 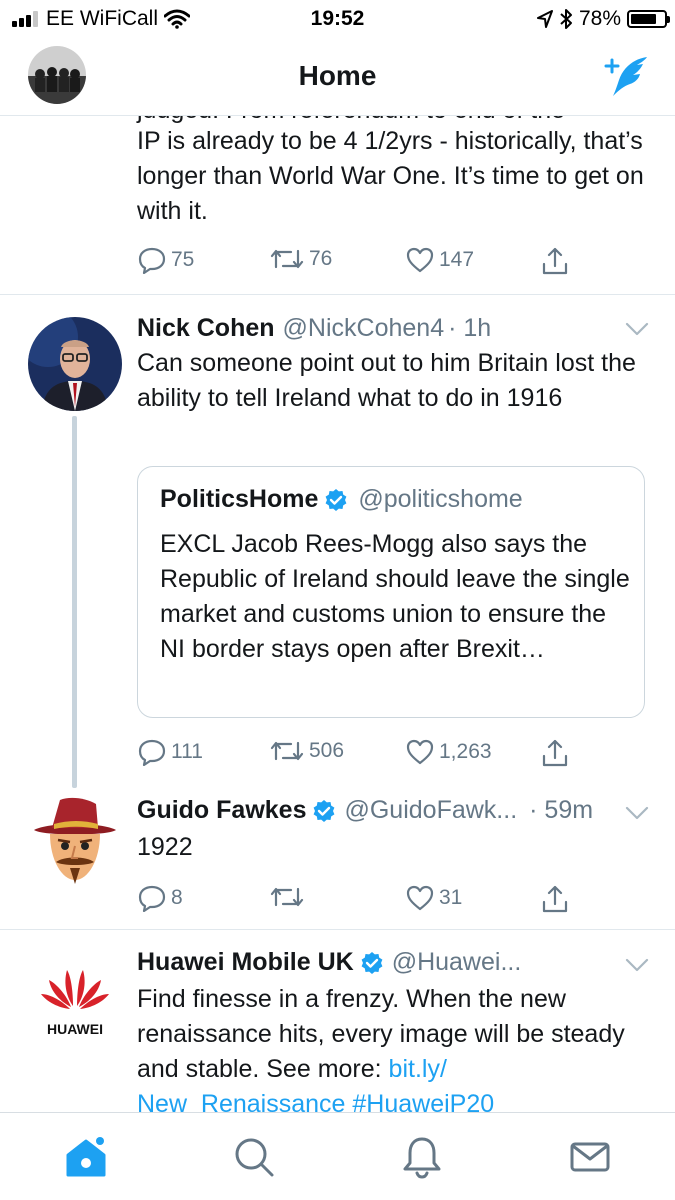 I want to click on tweet-time: · 59m, so click(x=561, y=810).